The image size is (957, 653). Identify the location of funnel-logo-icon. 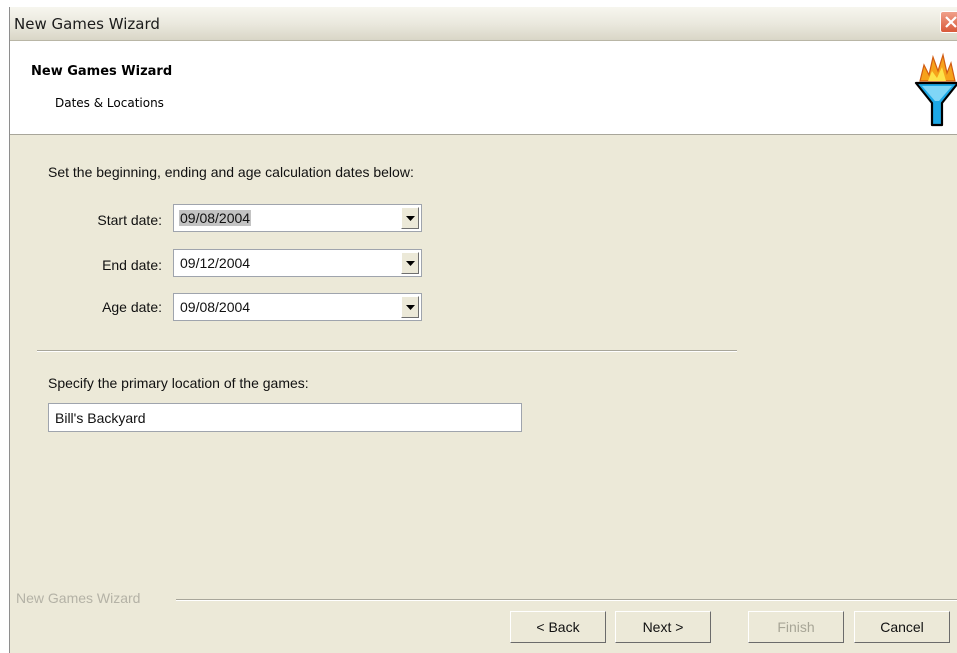
(935, 89).